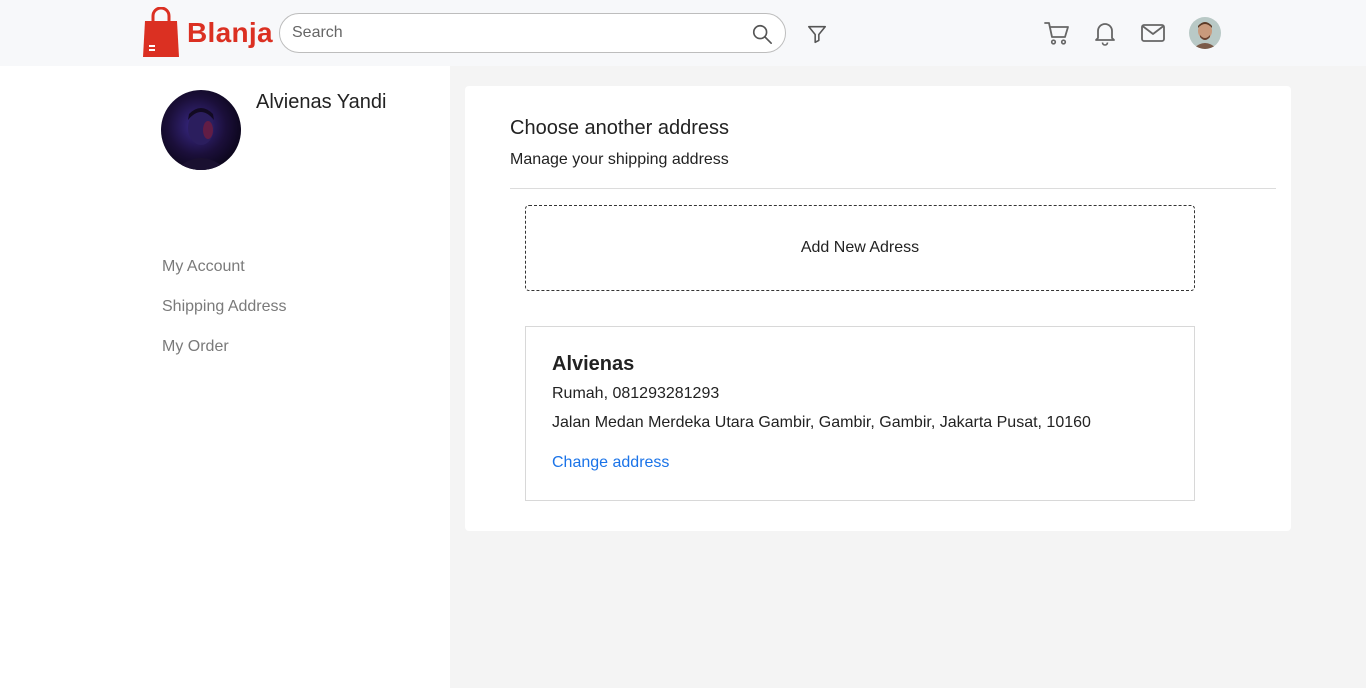  I want to click on mail-icon, so click(1153, 33).